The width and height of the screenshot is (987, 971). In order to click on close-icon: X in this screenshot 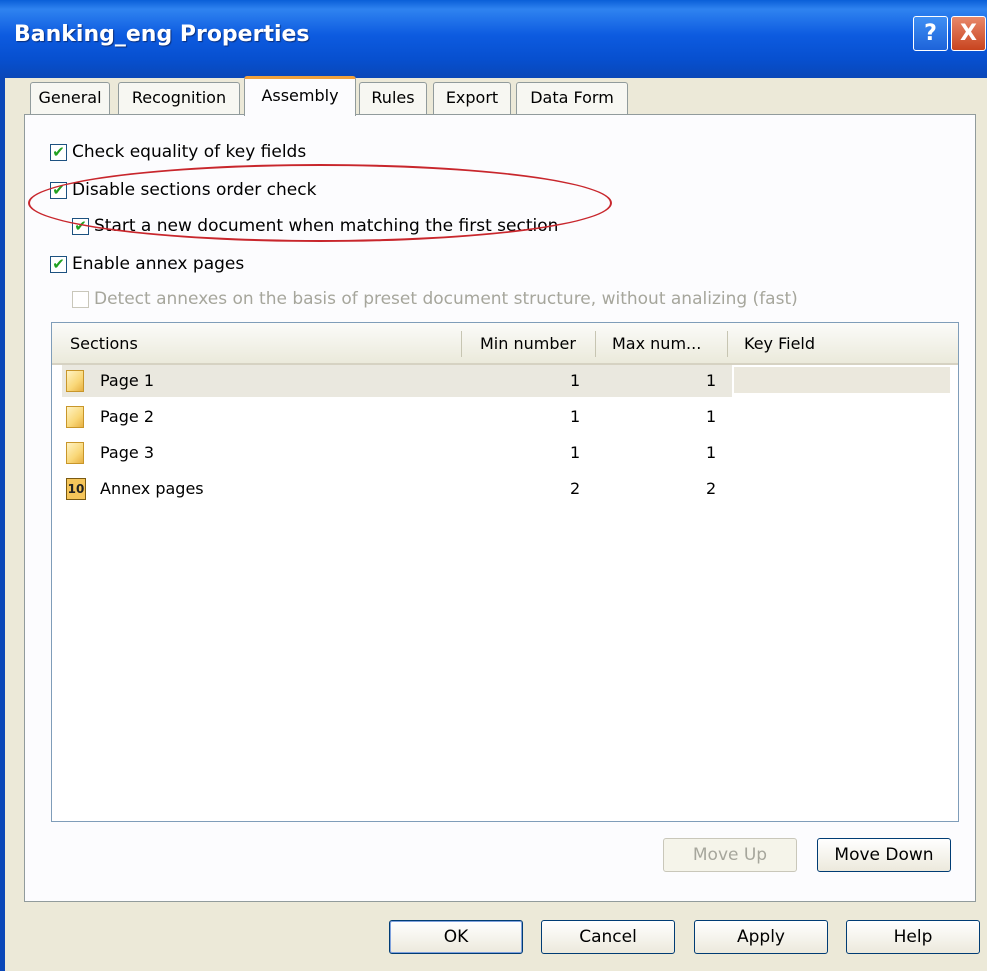, I will do `click(968, 33)`.